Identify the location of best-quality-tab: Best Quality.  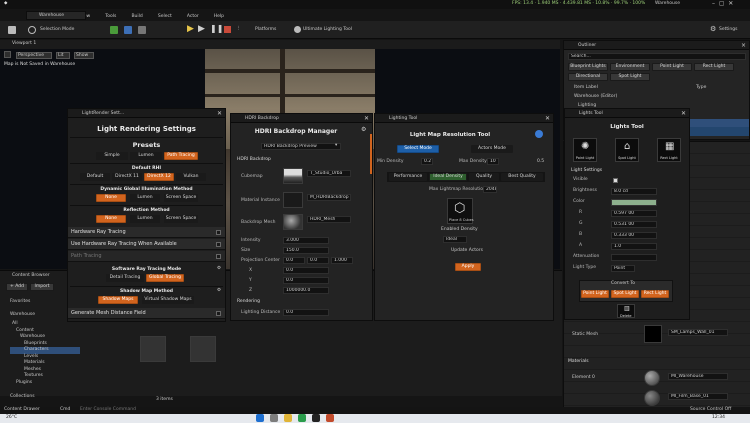
(522, 177).